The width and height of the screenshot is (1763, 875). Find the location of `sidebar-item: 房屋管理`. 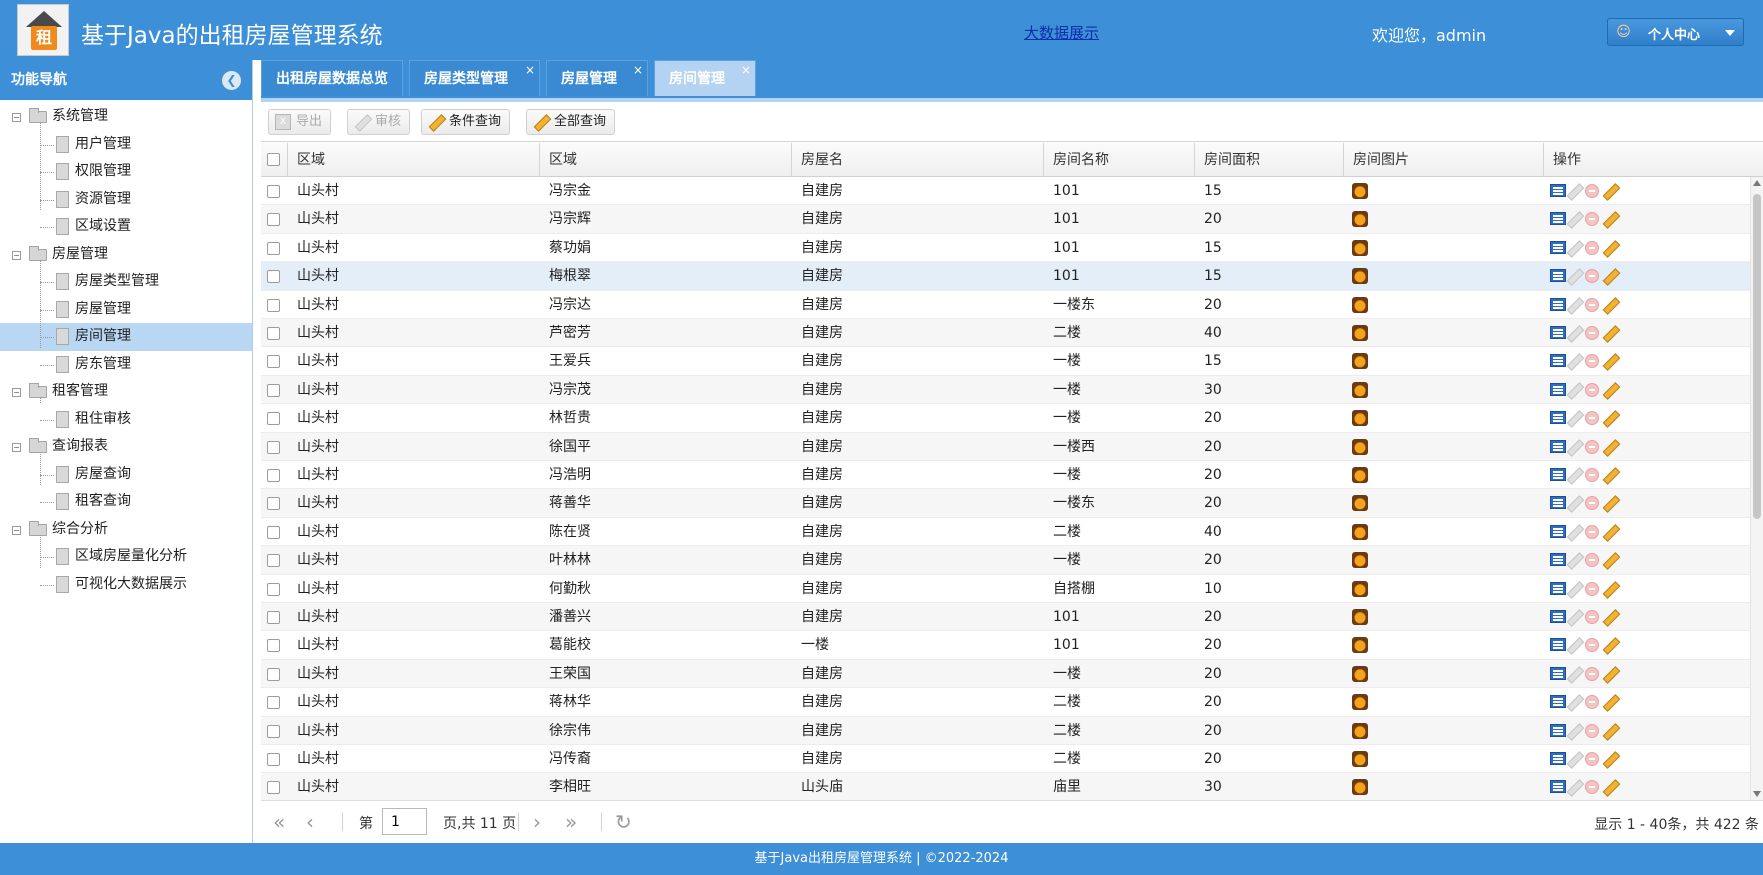

sidebar-item: 房屋管理 is located at coordinates (126, 310).